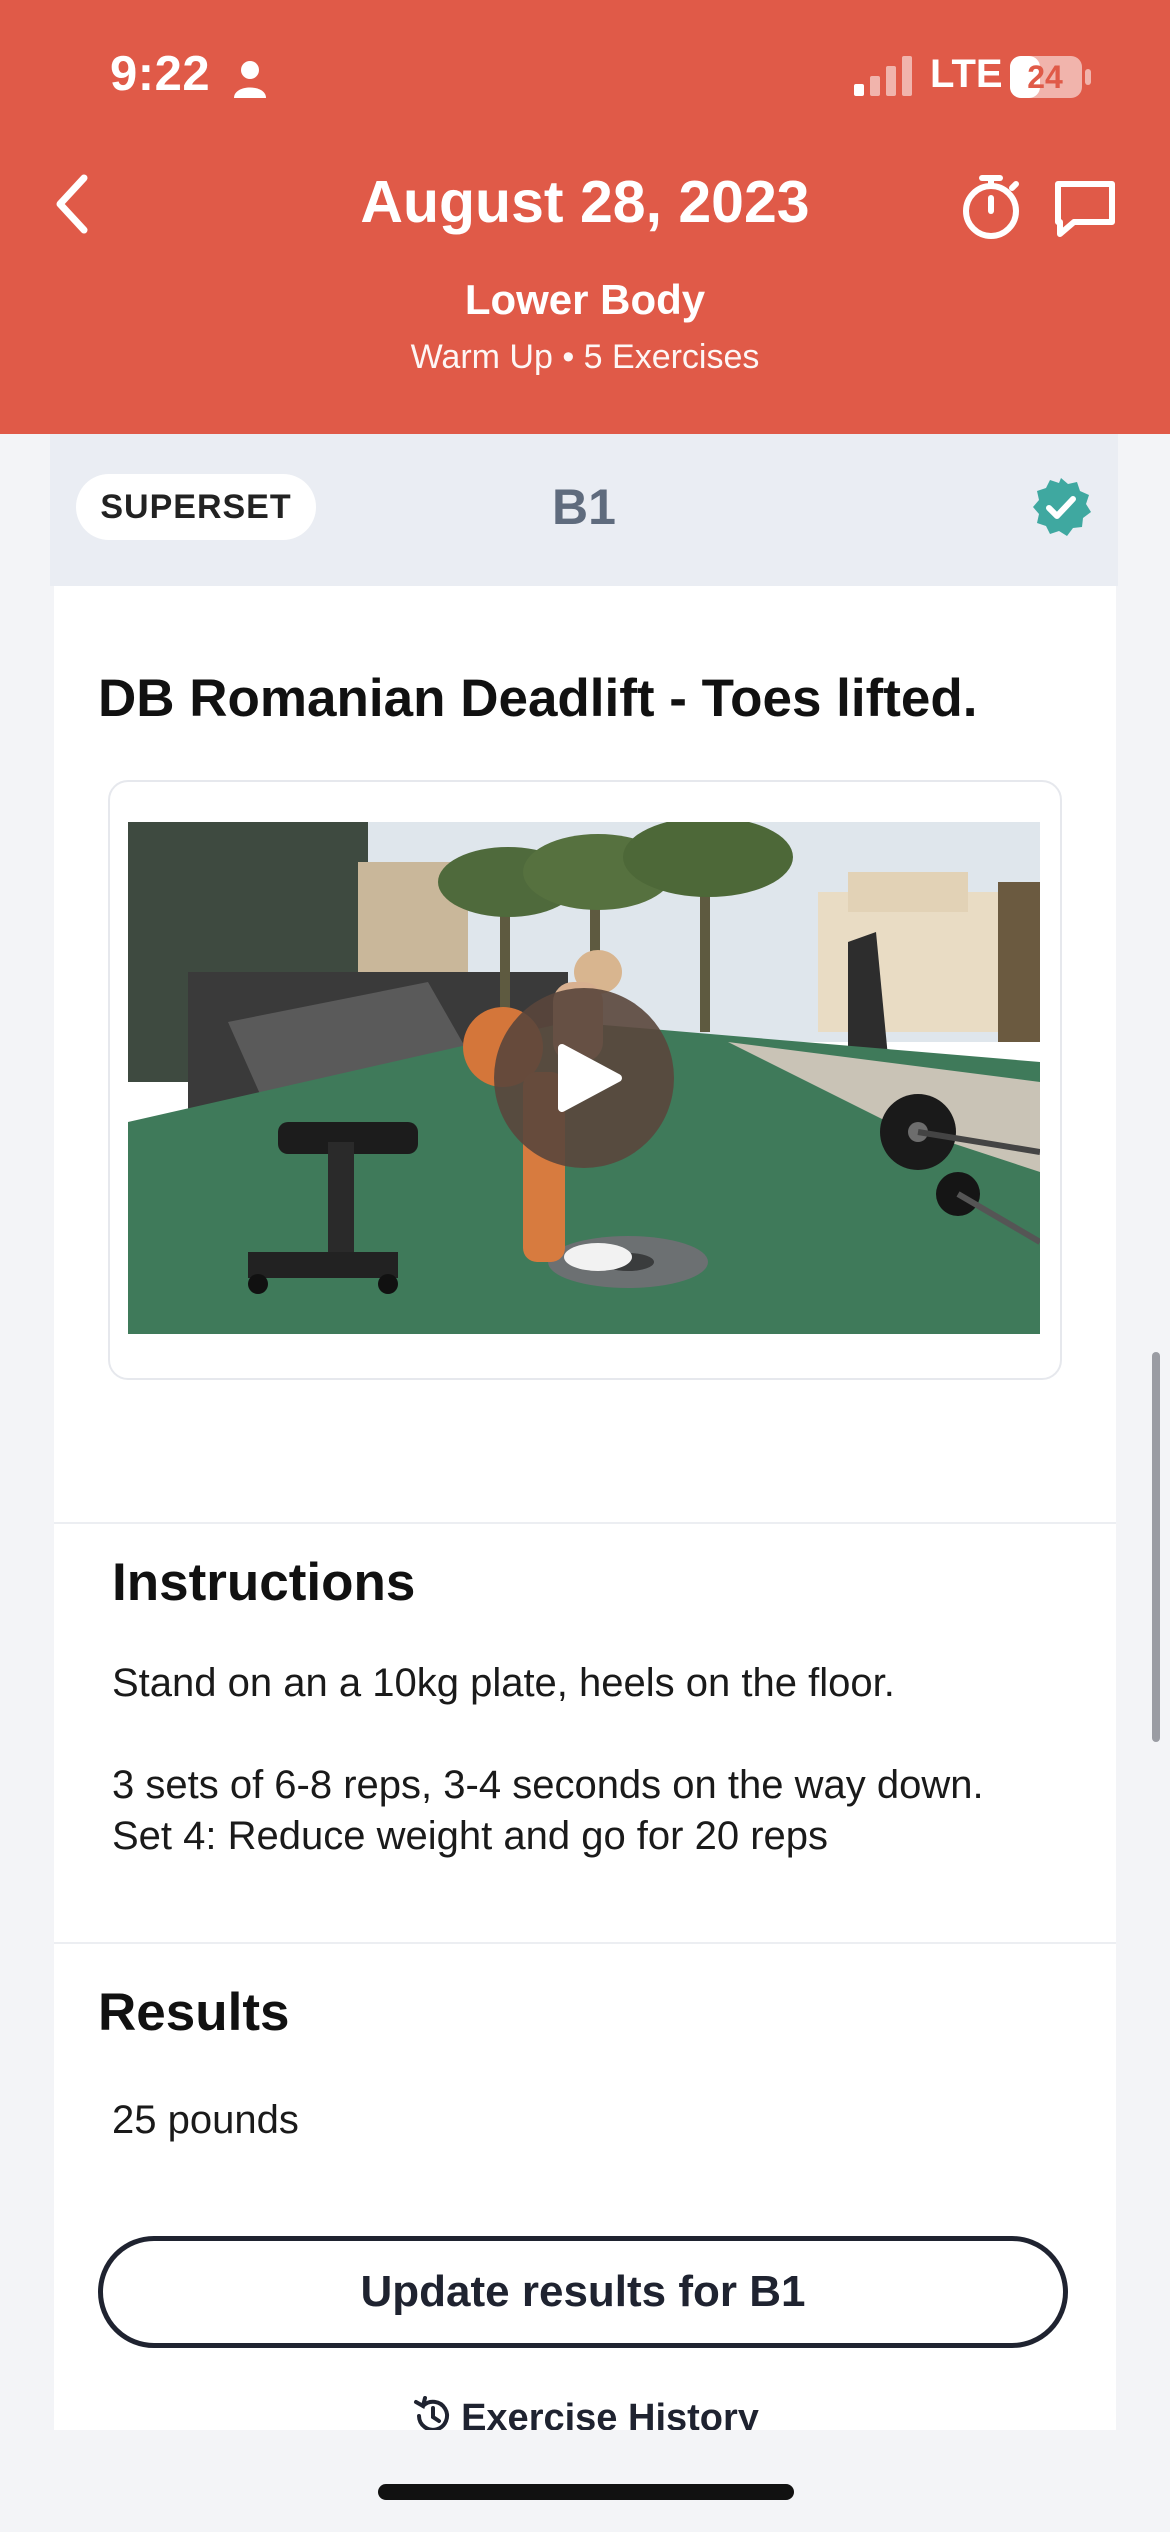 The image size is (1170, 2532). What do you see at coordinates (585, 357) in the screenshot?
I see `workout-meta: Warm Up • 5 Exercises` at bounding box center [585, 357].